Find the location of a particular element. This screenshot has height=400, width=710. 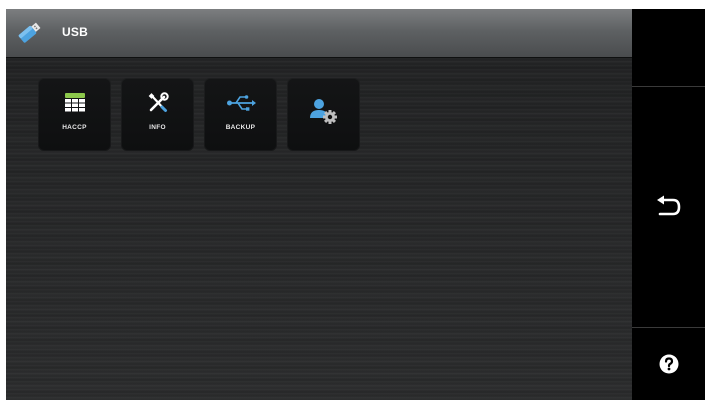

sidebar-empty-slot is located at coordinates (668, 47).